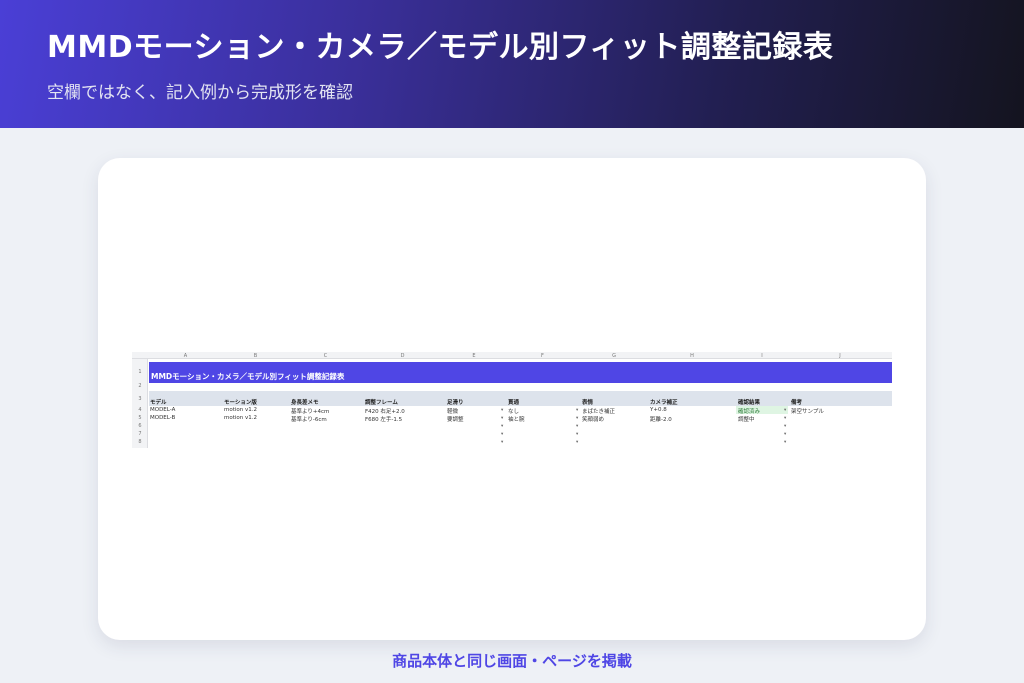 Image resolution: width=1024 pixels, height=683 pixels. Describe the element at coordinates (140, 434) in the screenshot. I see `row-number-7: 7` at that location.